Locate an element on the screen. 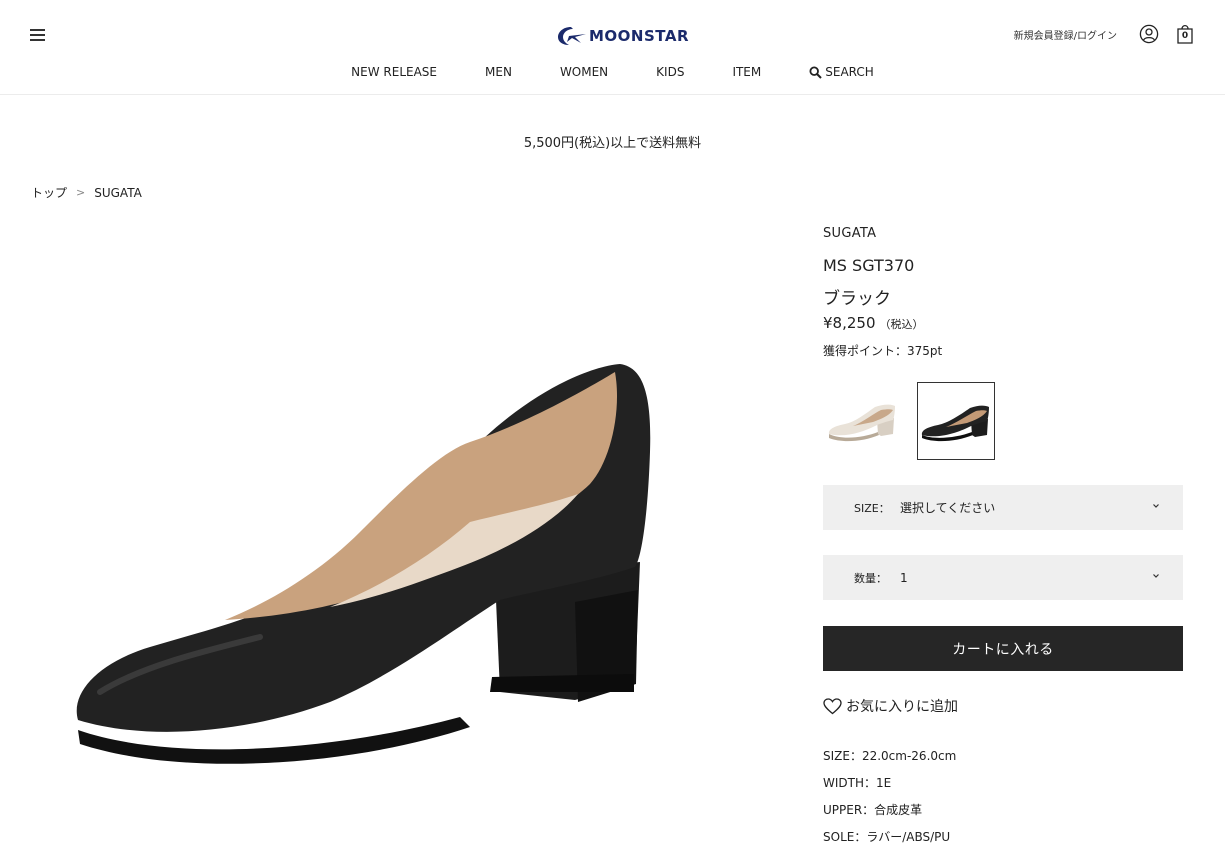 The width and height of the screenshot is (1225, 850). add-to-cart-button: カートに入れる is located at coordinates (1003, 648).